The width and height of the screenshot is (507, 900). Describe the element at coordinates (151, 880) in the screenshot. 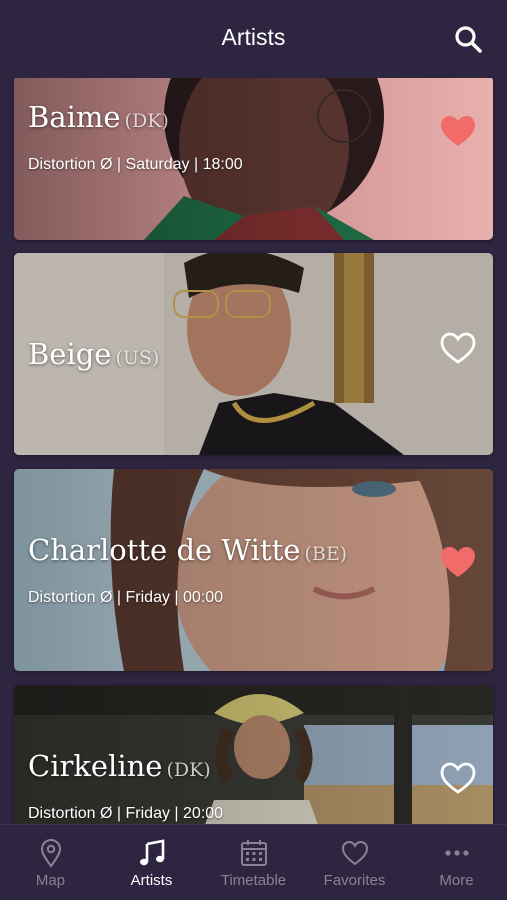

I see `tab-label: Artists` at that location.